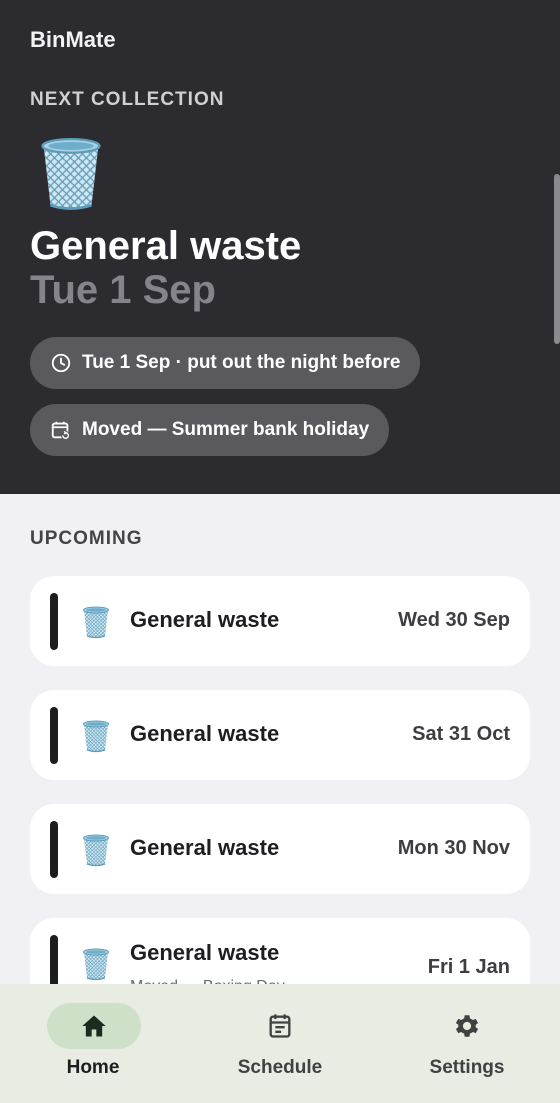 Image resolution: width=560 pixels, height=1103 pixels. Describe the element at coordinates (280, 1026) in the screenshot. I see `schedule-icon` at that location.